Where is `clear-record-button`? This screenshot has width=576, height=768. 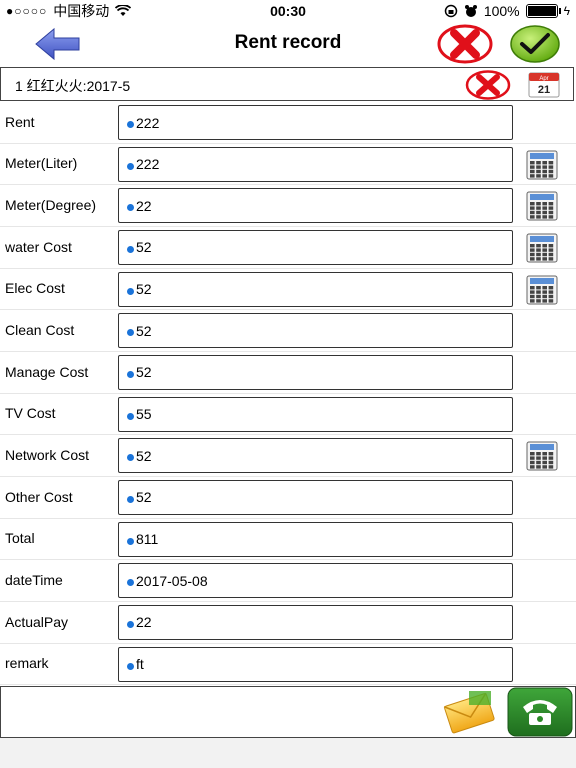 clear-record-button is located at coordinates (488, 85).